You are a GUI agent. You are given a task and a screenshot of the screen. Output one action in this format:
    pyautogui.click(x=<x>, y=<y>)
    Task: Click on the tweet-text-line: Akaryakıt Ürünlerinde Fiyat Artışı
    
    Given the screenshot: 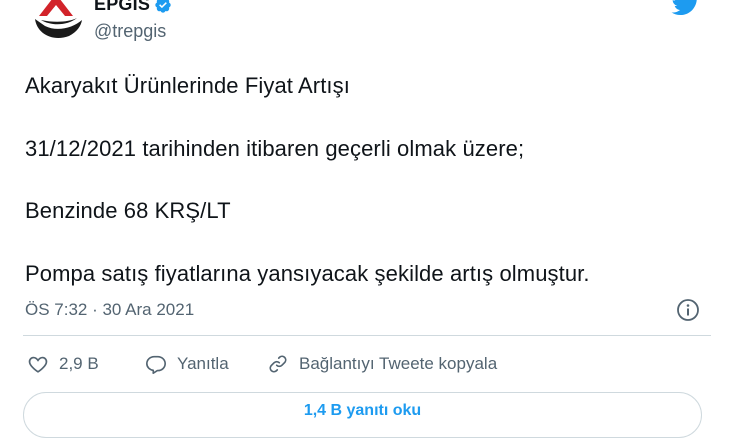 What is the action you would take?
    pyautogui.click(x=187, y=85)
    